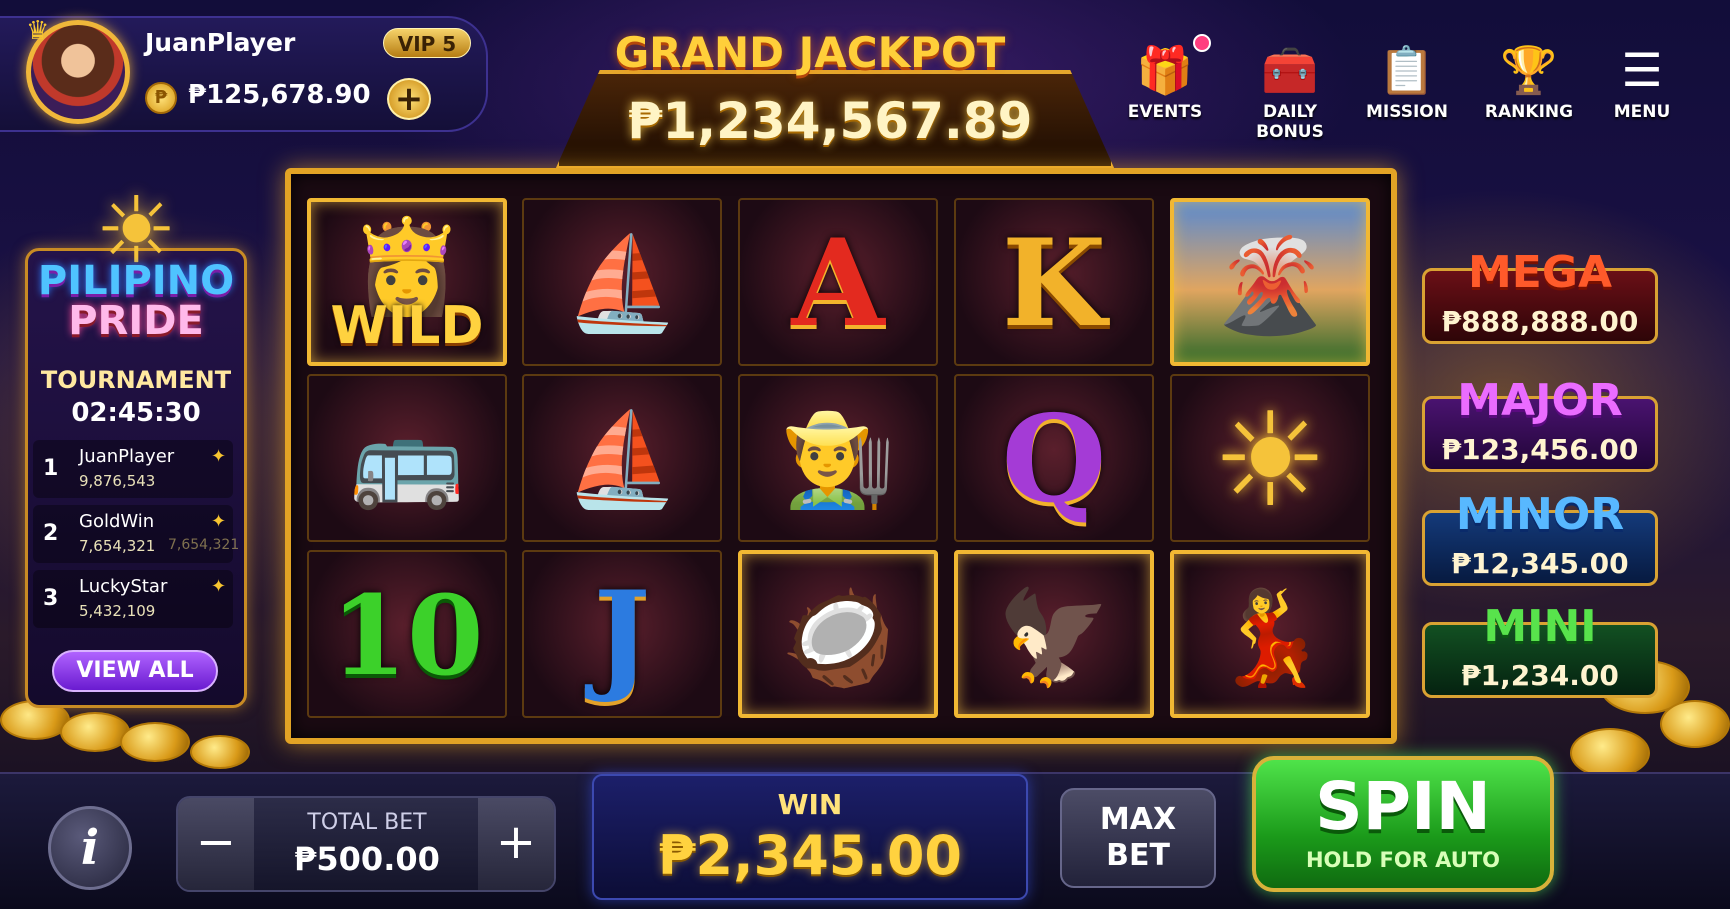 The height and width of the screenshot is (909, 1730). I want to click on jackpot-mega-name: MEGA, so click(1539, 272).